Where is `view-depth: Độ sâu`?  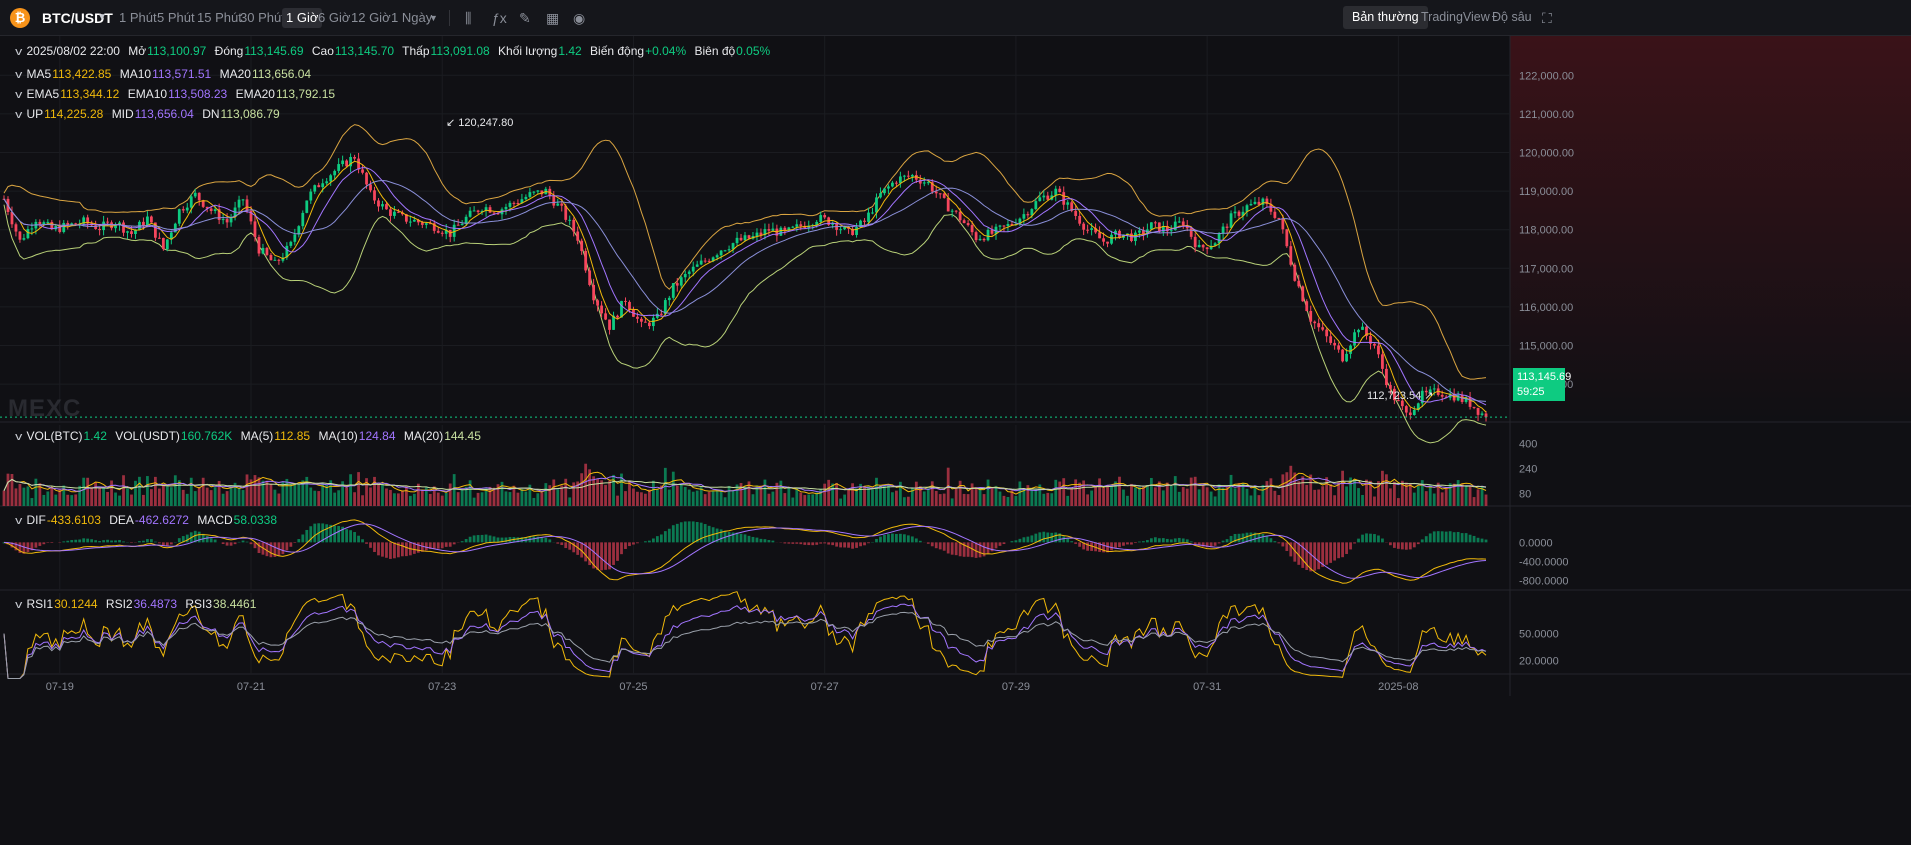
view-depth: Độ sâu is located at coordinates (1512, 17).